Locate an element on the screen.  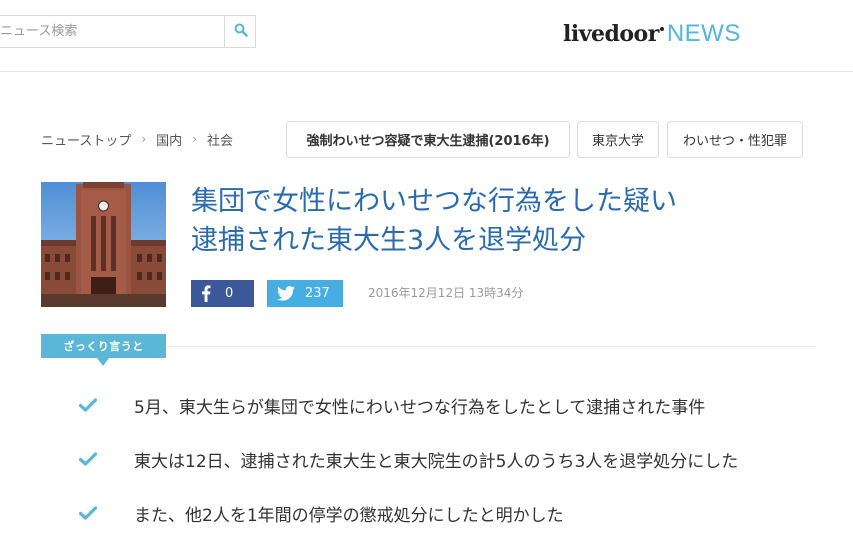
clock-tower-image is located at coordinates (103, 244).